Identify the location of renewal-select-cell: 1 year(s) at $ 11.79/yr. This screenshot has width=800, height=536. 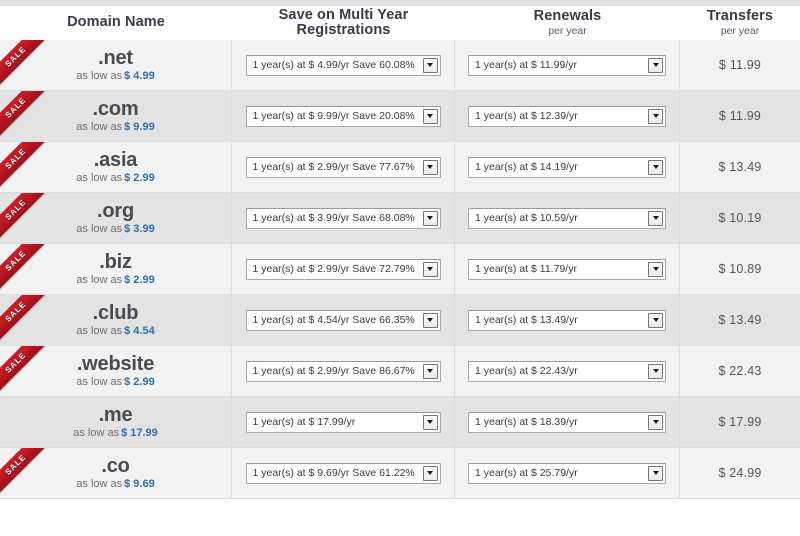
(567, 269).